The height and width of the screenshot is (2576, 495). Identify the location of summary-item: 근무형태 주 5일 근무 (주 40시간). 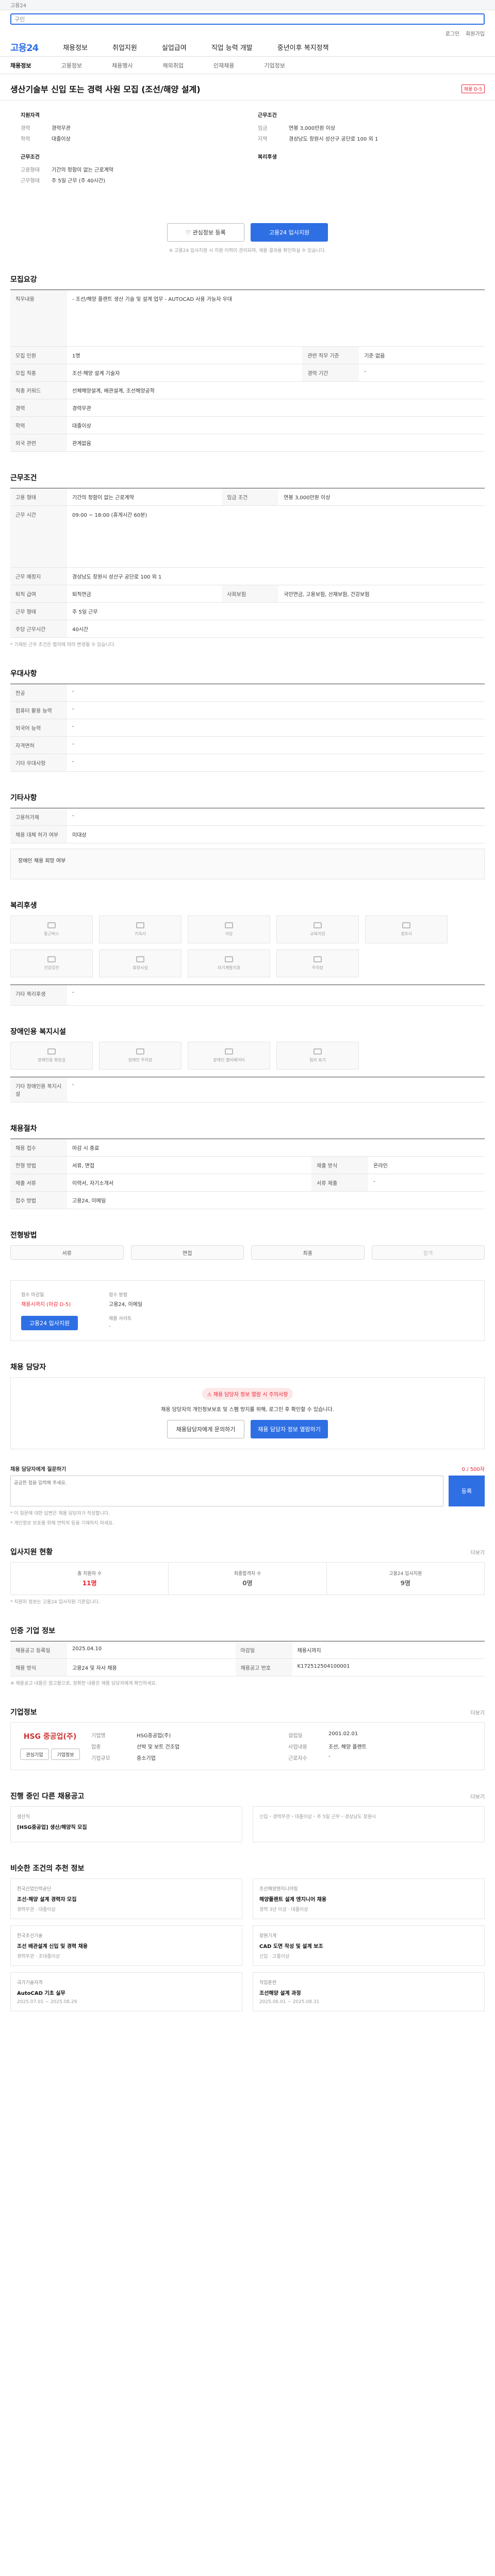
(129, 180).